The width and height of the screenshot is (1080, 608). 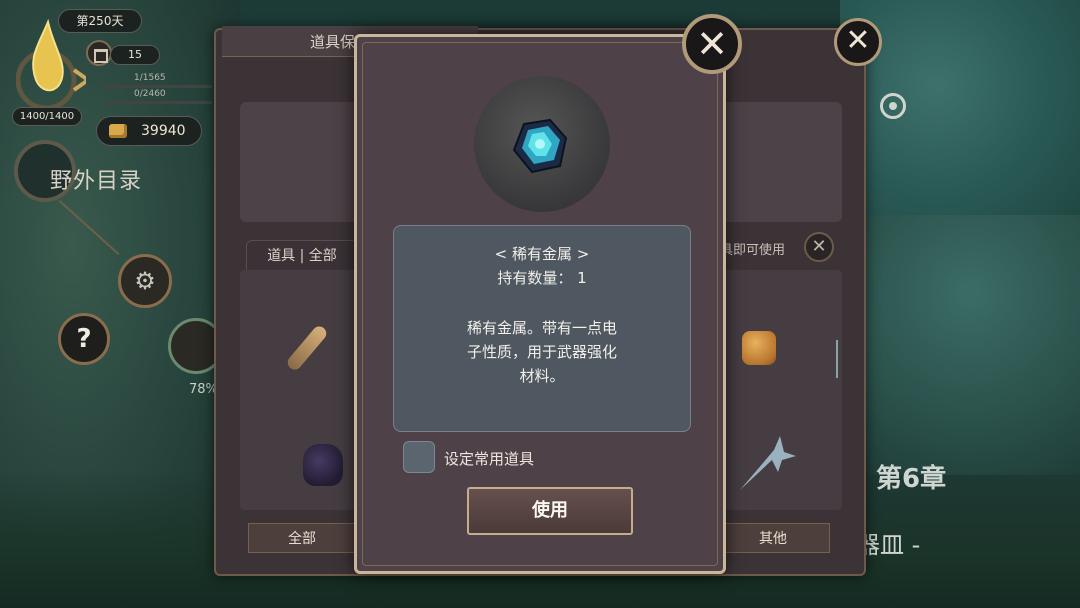 What do you see at coordinates (51, 64) in the screenshot?
I see `flame-icon` at bounding box center [51, 64].